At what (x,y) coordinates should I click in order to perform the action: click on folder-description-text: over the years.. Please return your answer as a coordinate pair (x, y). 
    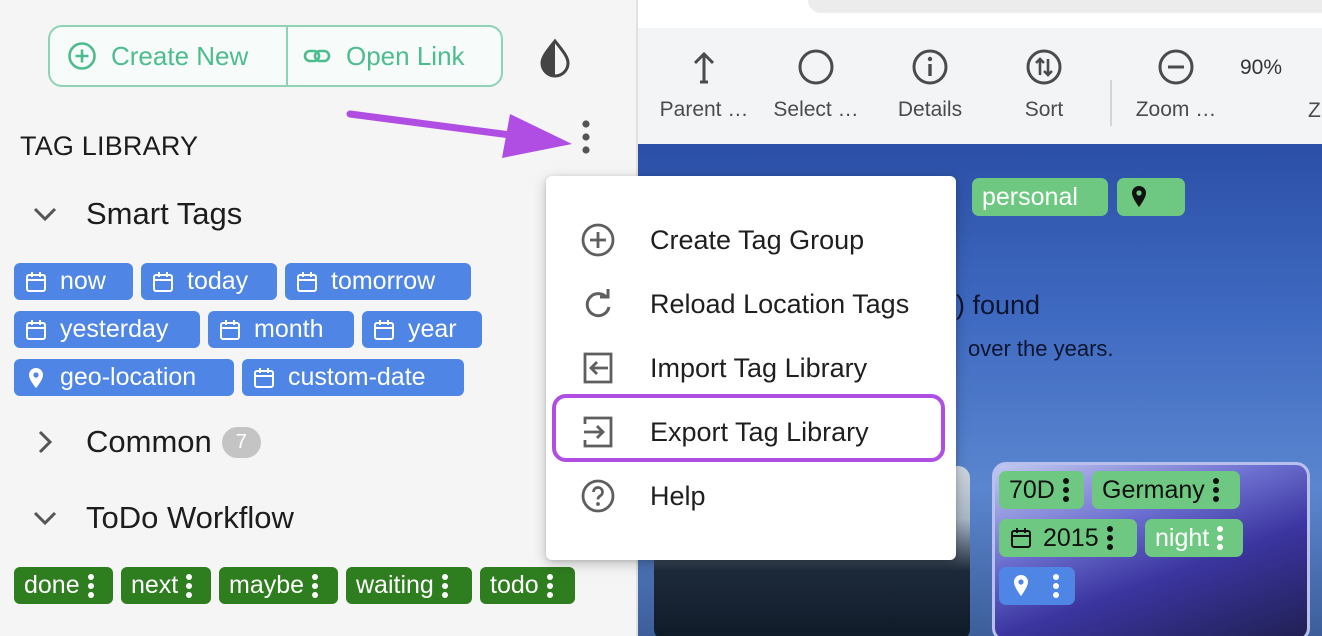
    Looking at the image, I should click on (1041, 348).